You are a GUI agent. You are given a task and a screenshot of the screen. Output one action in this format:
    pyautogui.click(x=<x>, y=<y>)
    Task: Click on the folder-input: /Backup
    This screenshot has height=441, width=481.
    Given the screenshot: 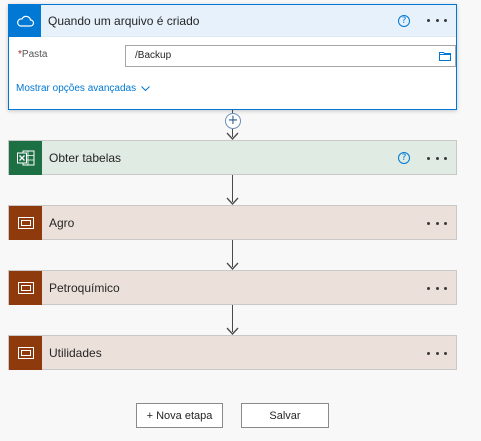 What is the action you would take?
    pyautogui.click(x=290, y=56)
    